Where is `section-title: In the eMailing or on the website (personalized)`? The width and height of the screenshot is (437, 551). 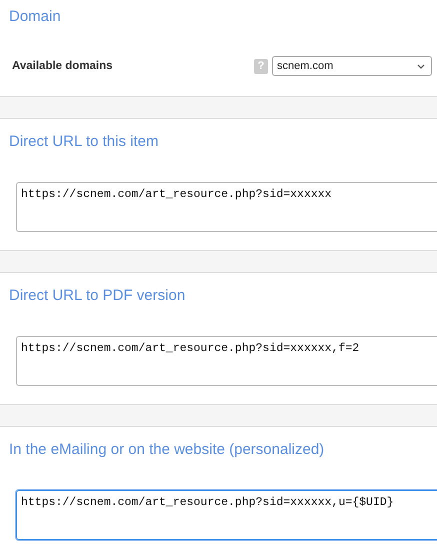
section-title: In the eMailing or on the website (personalized) is located at coordinates (167, 450).